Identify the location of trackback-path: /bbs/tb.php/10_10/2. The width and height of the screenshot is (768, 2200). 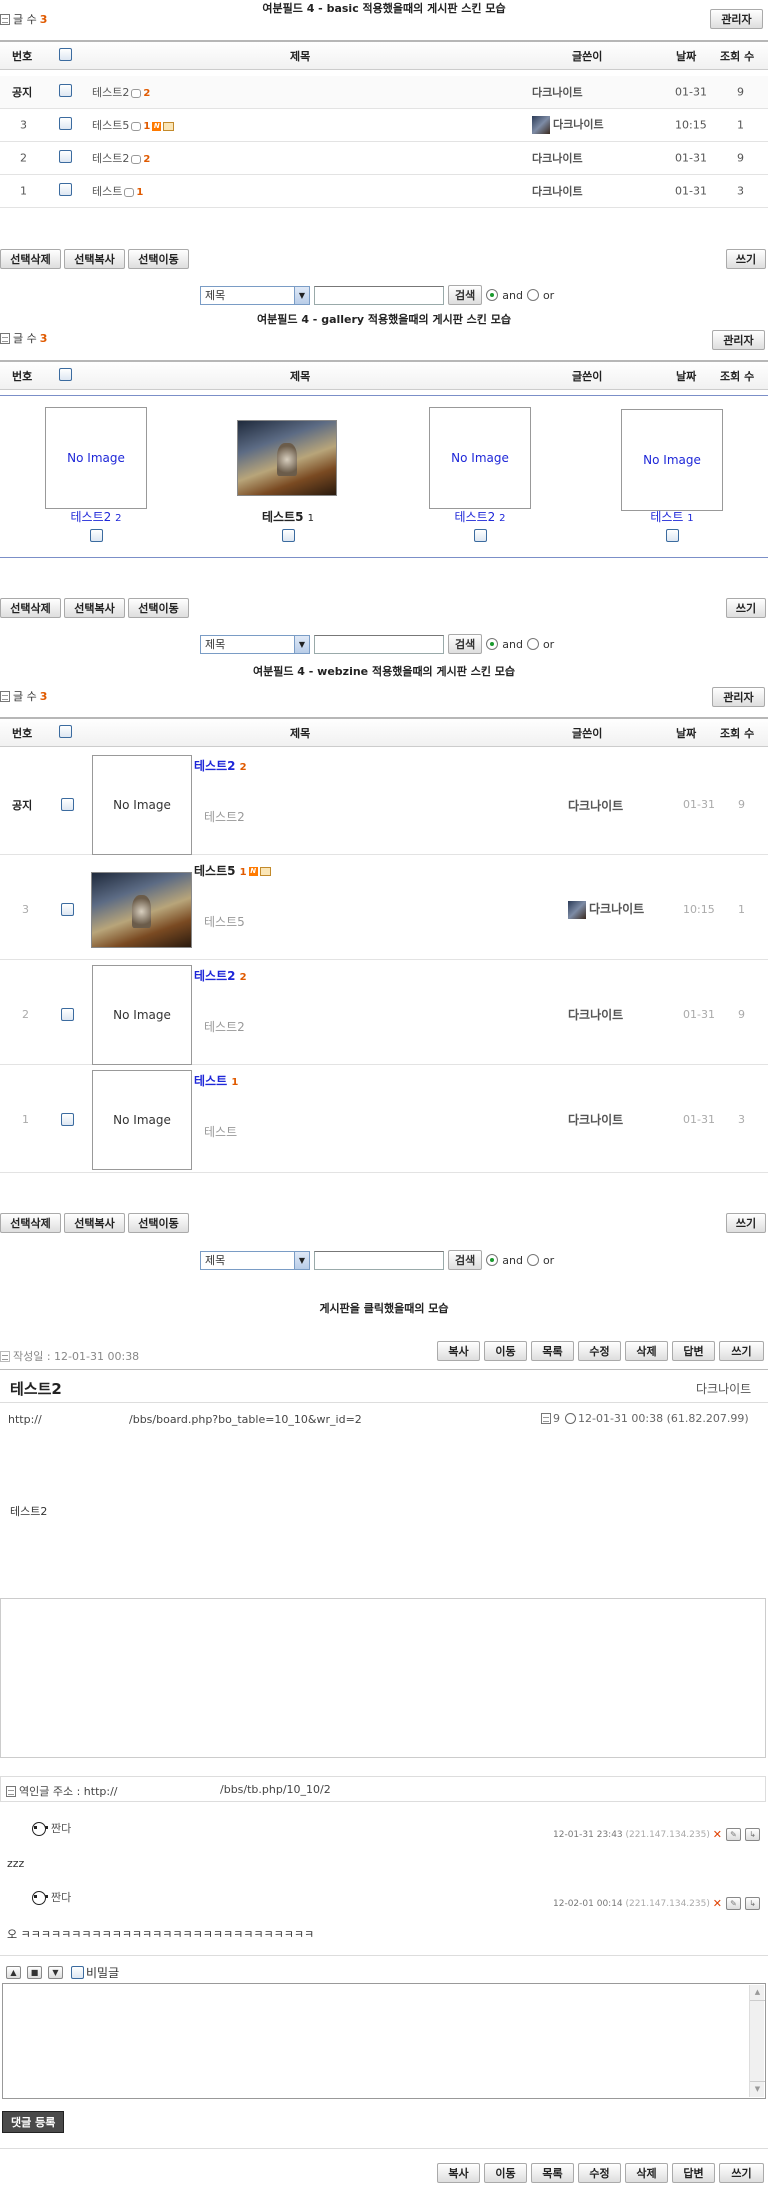
(275, 1789).